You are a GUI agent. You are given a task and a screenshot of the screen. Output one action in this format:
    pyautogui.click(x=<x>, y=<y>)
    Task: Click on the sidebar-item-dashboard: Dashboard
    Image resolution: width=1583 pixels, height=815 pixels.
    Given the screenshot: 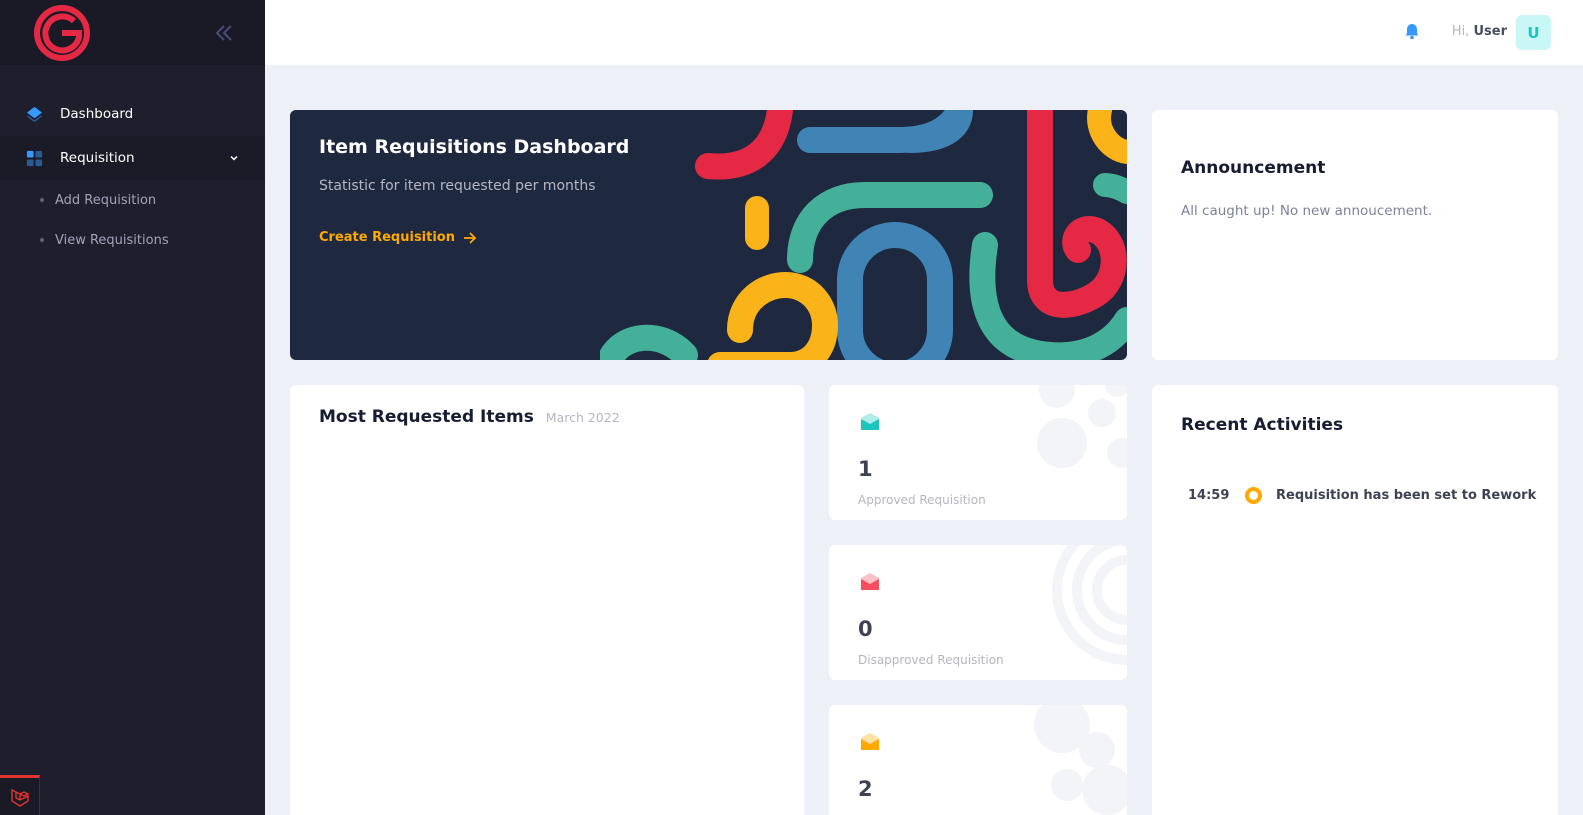 What is the action you would take?
    pyautogui.click(x=132, y=114)
    